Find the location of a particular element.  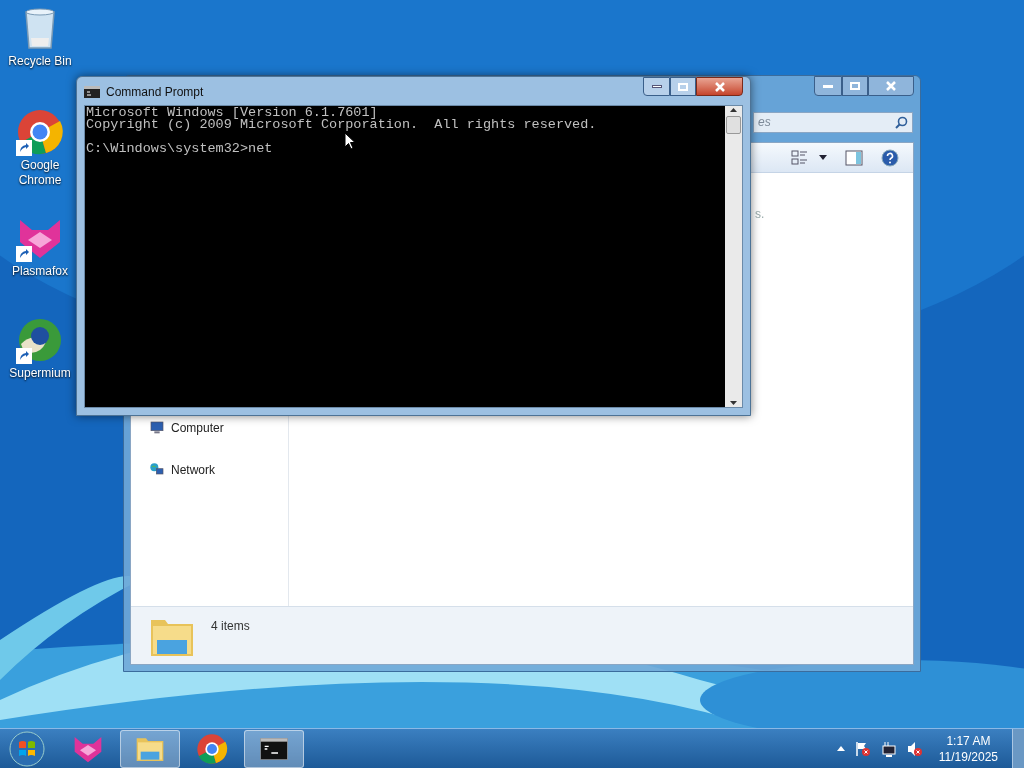

clock-time: 1:17 AM is located at coordinates (968, 740).